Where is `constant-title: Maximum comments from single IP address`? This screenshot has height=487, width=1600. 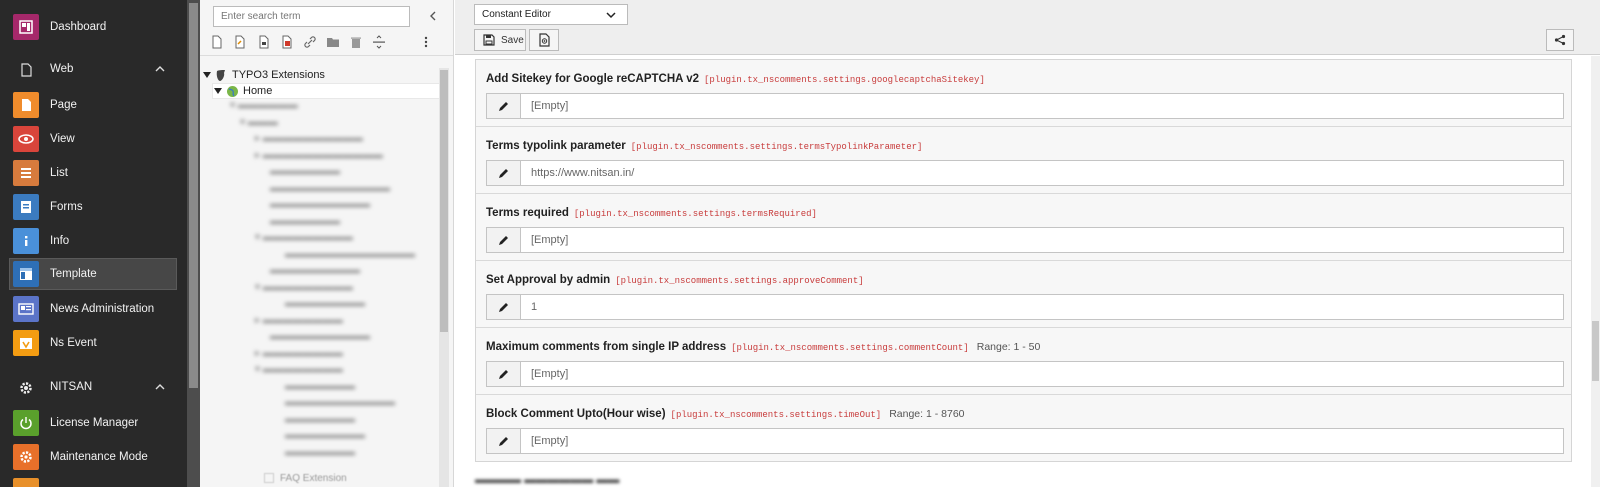 constant-title: Maximum comments from single IP address is located at coordinates (606, 347).